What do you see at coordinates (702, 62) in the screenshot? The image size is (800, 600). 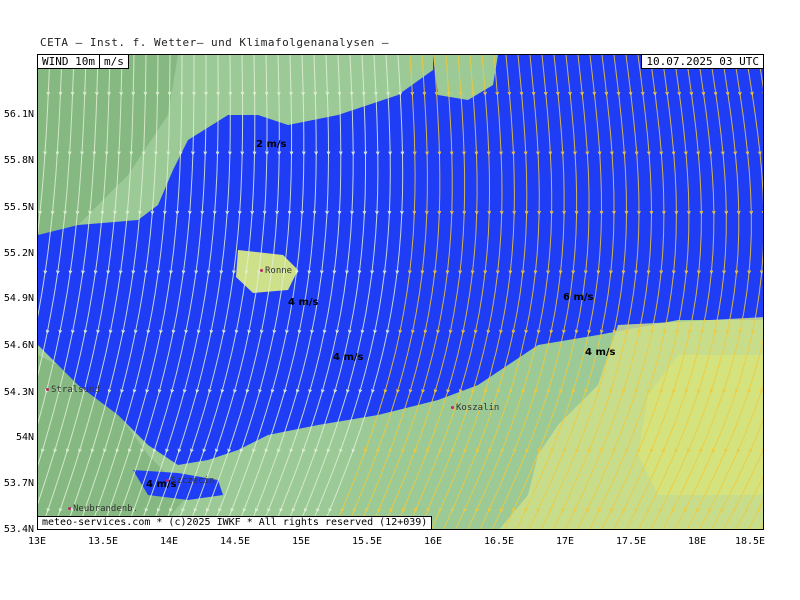 I see `map-datetime: 10.07.2025 03 UTC` at bounding box center [702, 62].